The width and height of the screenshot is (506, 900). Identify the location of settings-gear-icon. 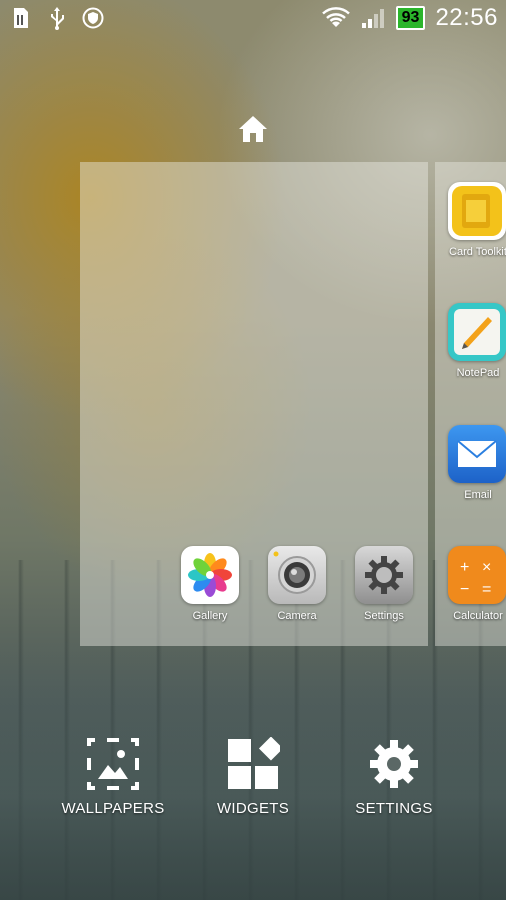
(384, 575).